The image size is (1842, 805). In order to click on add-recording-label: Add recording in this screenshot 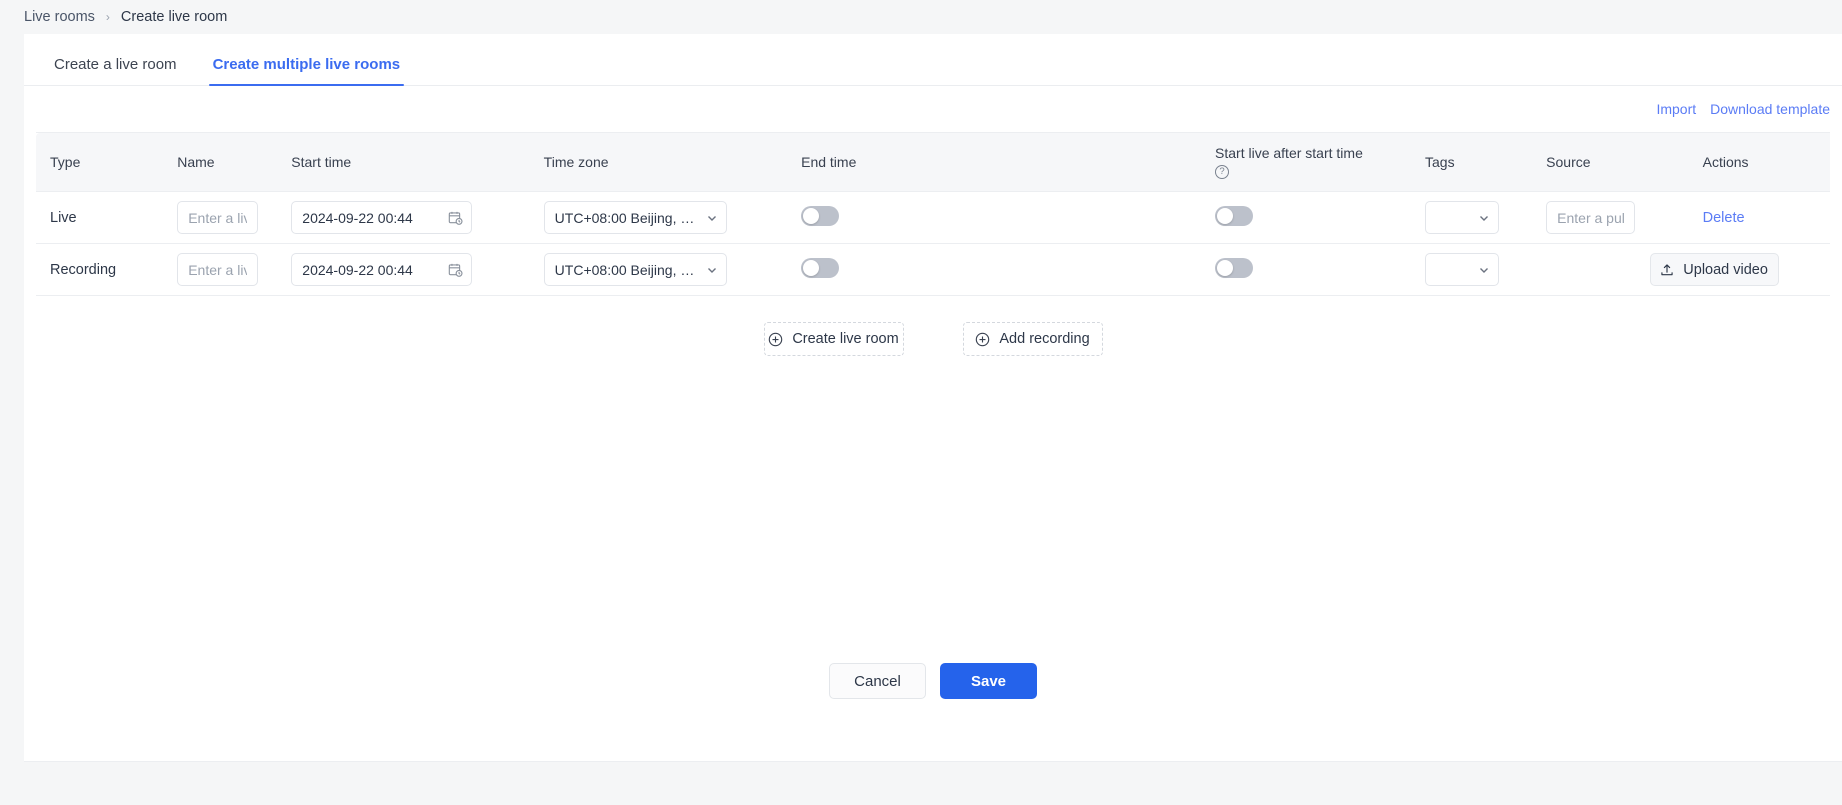, I will do `click(1044, 339)`.